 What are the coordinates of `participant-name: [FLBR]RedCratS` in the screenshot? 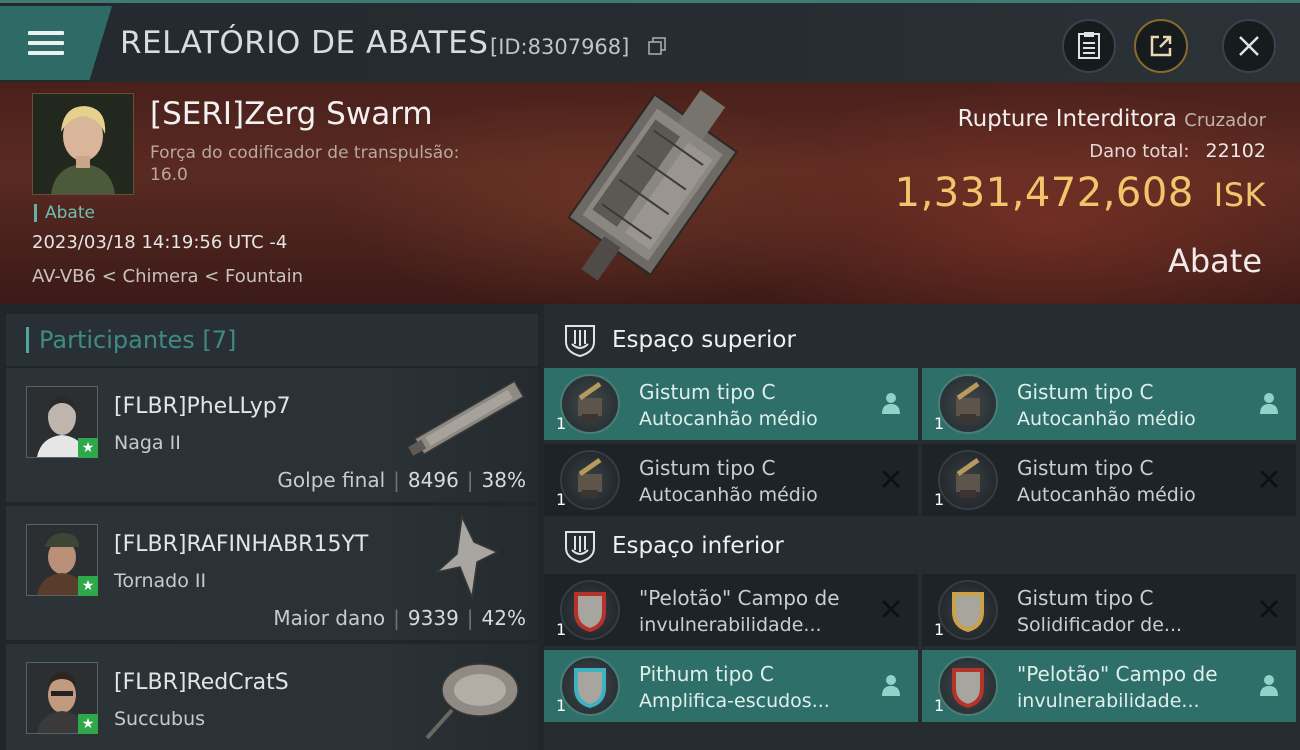 It's located at (201, 682).